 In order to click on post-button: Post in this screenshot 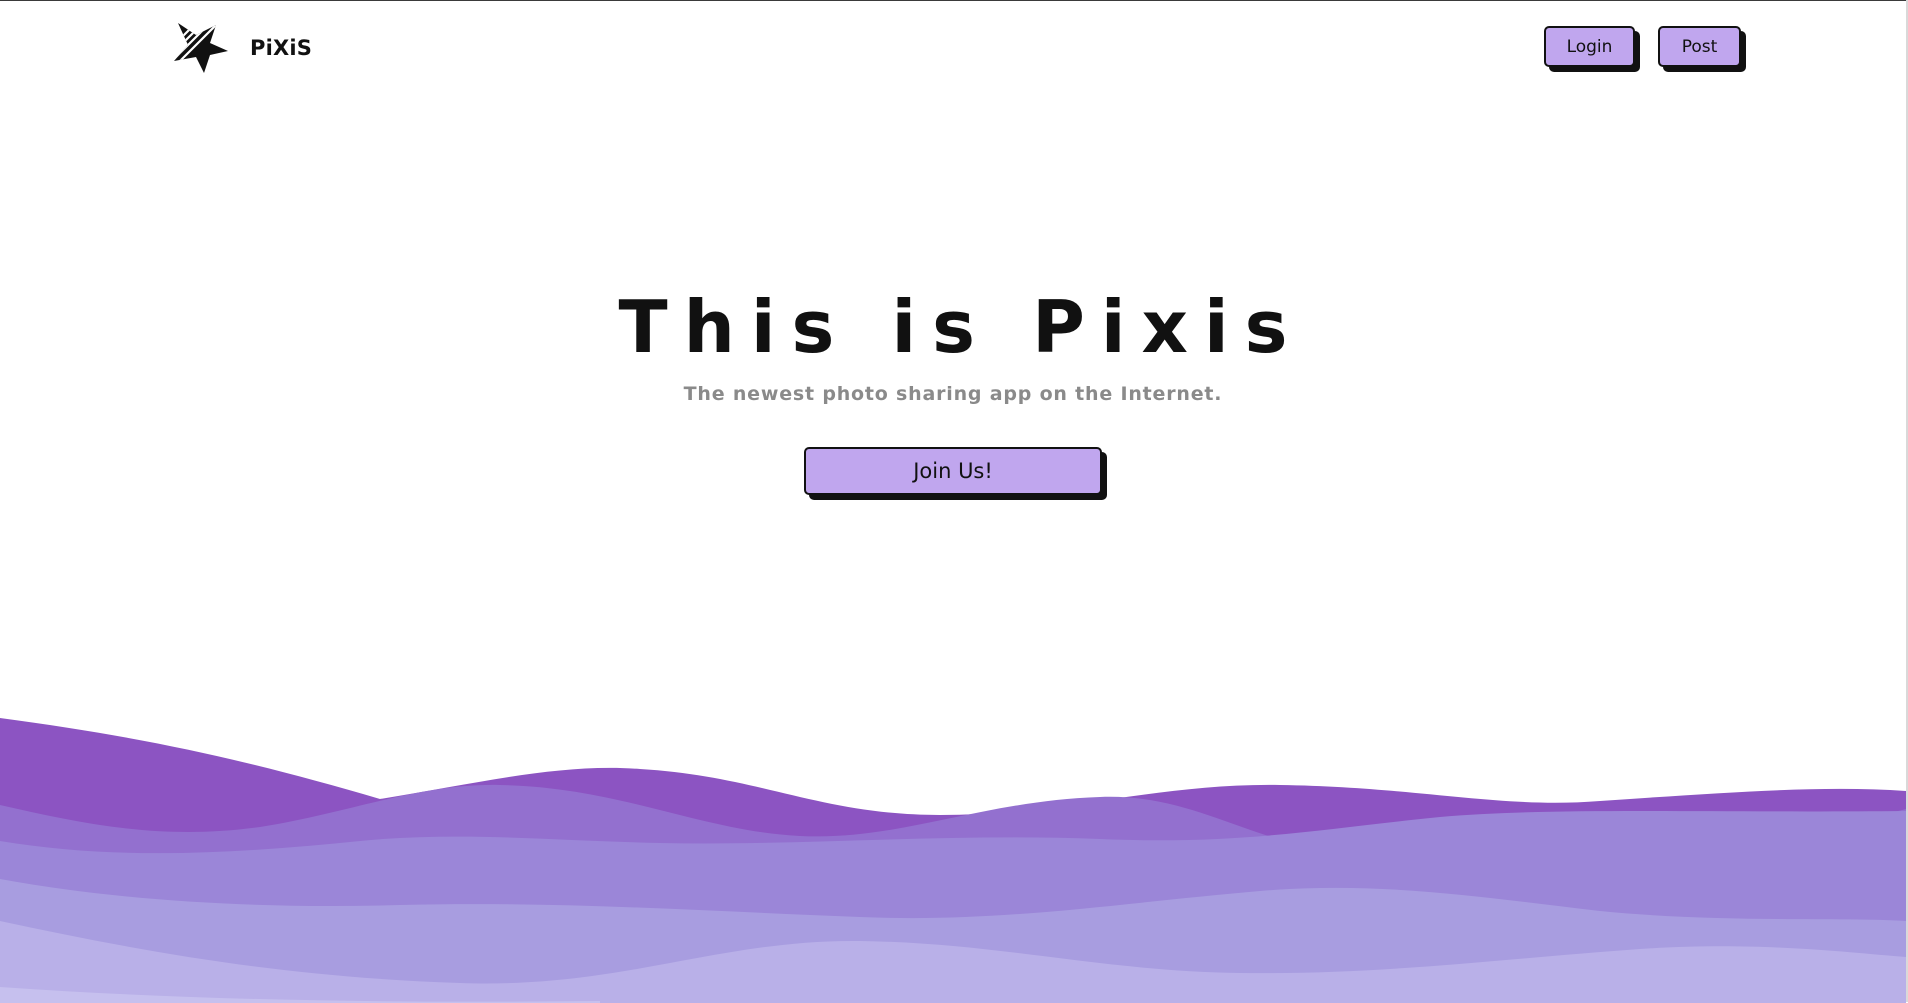, I will do `click(1699, 46)`.